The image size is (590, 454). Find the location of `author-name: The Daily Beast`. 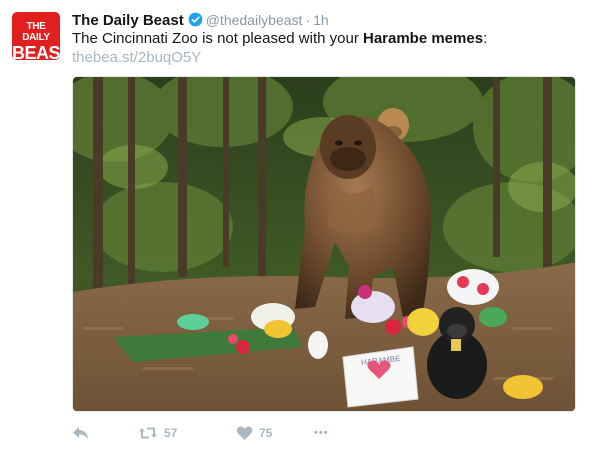

author-name: The Daily Beast is located at coordinates (128, 20).